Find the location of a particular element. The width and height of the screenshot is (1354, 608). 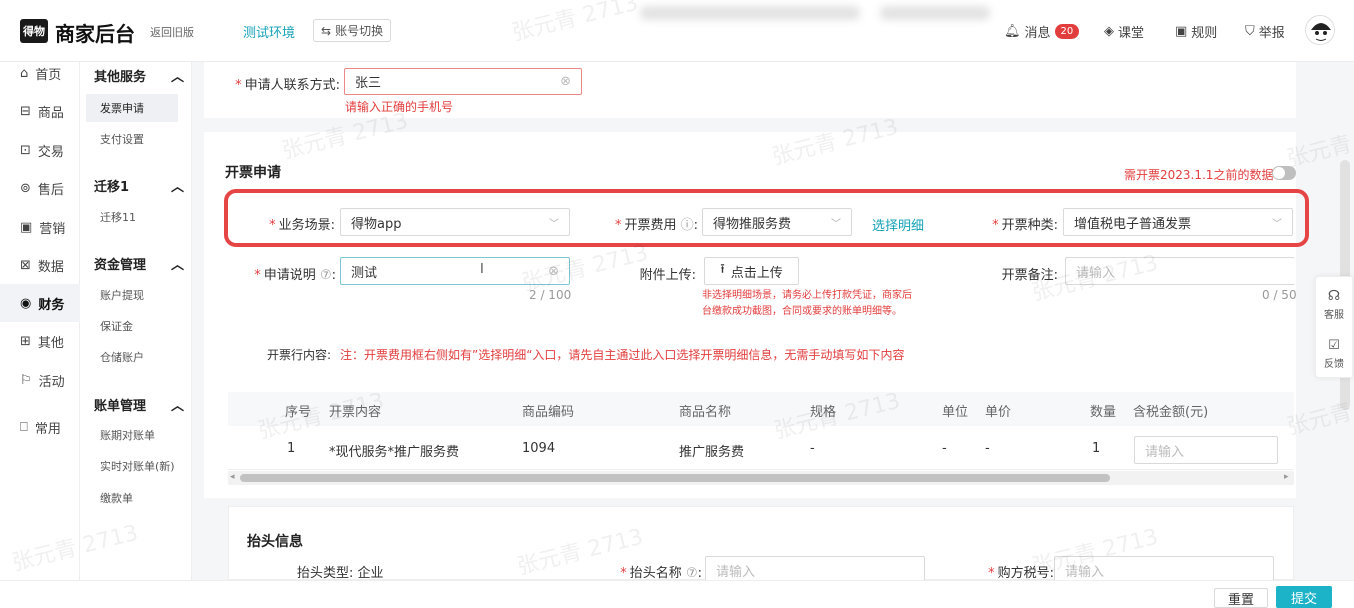

submit-button: 提交 is located at coordinates (1304, 597).